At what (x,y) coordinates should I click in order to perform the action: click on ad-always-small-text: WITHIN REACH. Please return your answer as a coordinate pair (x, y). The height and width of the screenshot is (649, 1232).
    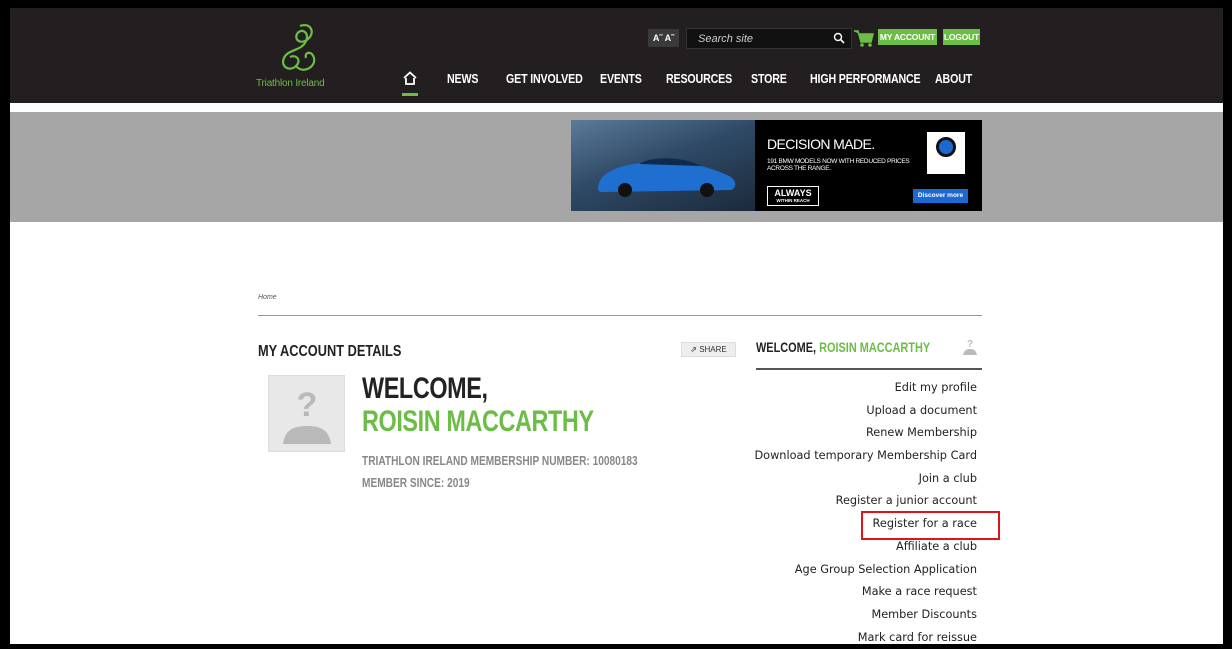
    Looking at the image, I should click on (793, 200).